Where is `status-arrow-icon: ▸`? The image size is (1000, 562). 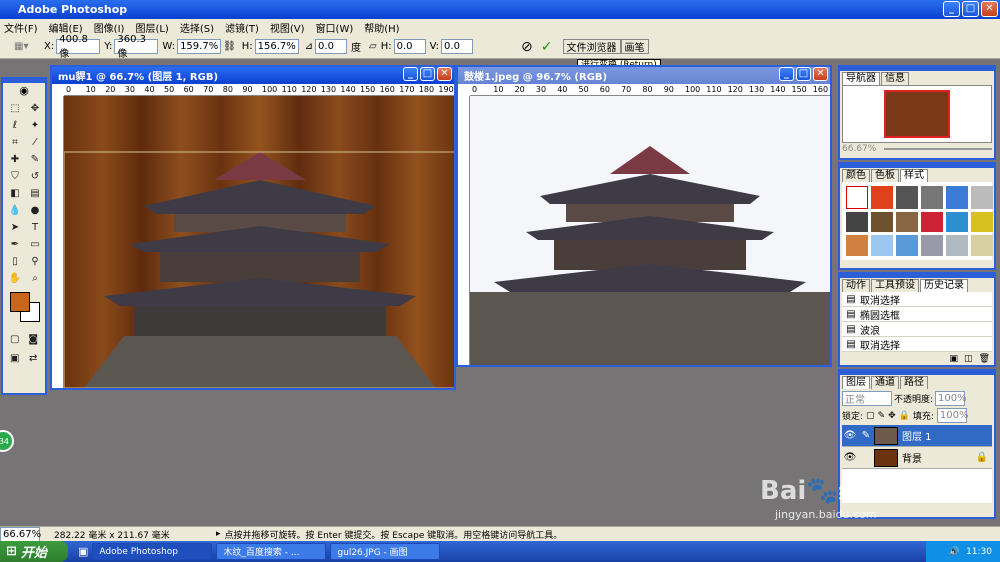
status-arrow-icon: ▸ is located at coordinates (218, 534).